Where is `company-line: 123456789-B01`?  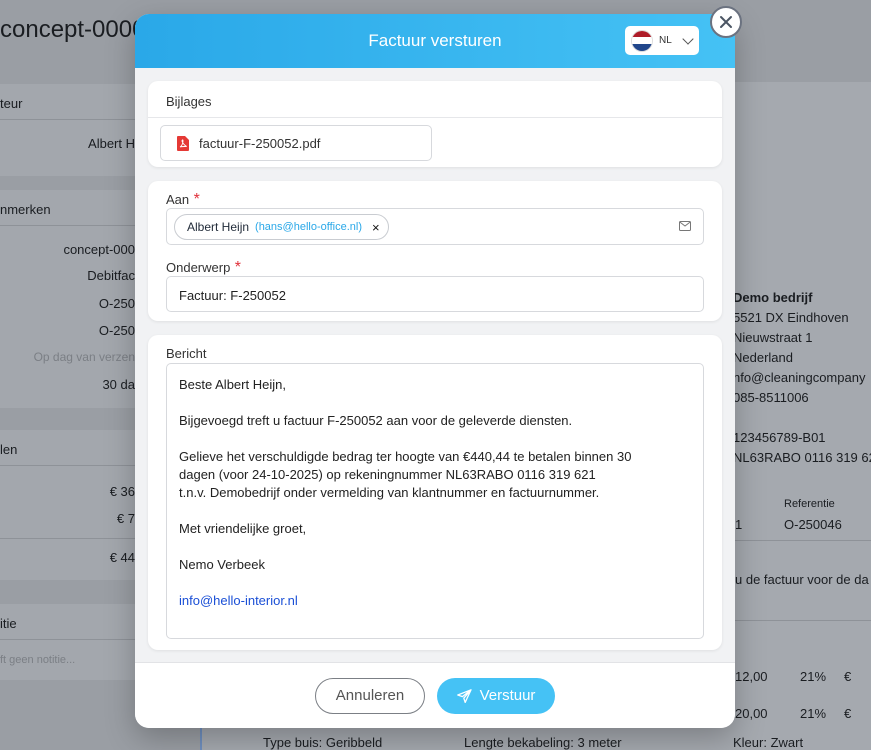 company-line: 123456789-B01 is located at coordinates (779, 437).